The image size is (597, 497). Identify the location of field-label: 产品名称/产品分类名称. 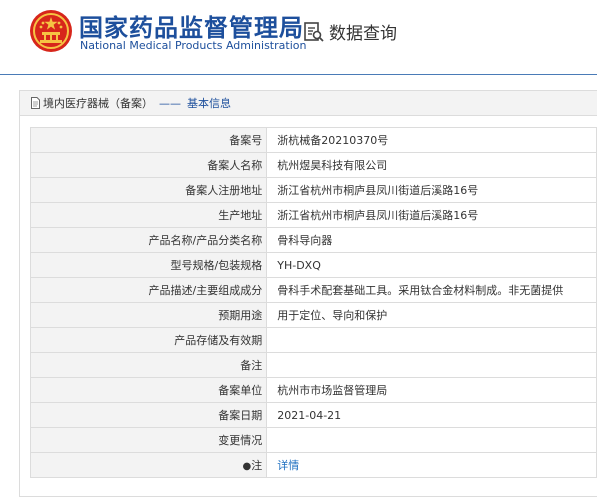
(148, 240).